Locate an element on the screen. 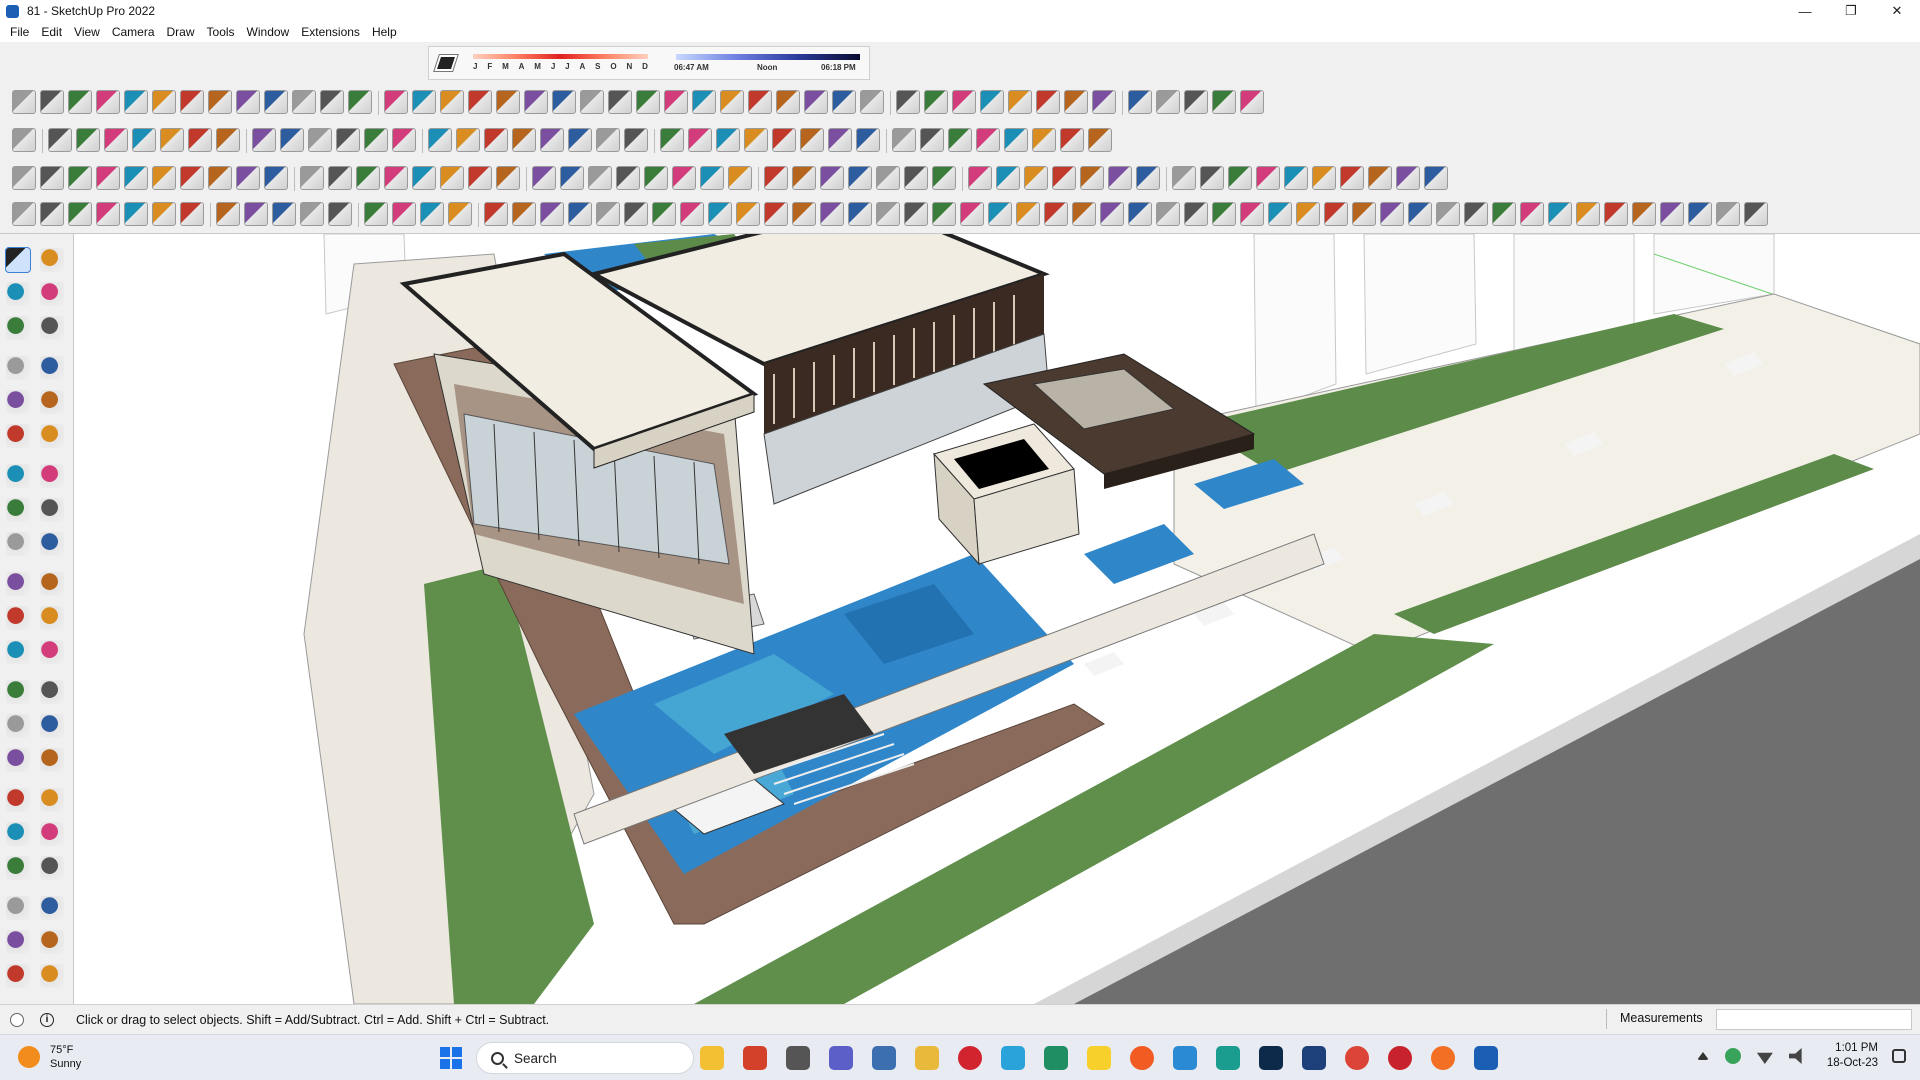 This screenshot has height=1080, width=1920. pie-tool-icon is located at coordinates (18, 510).